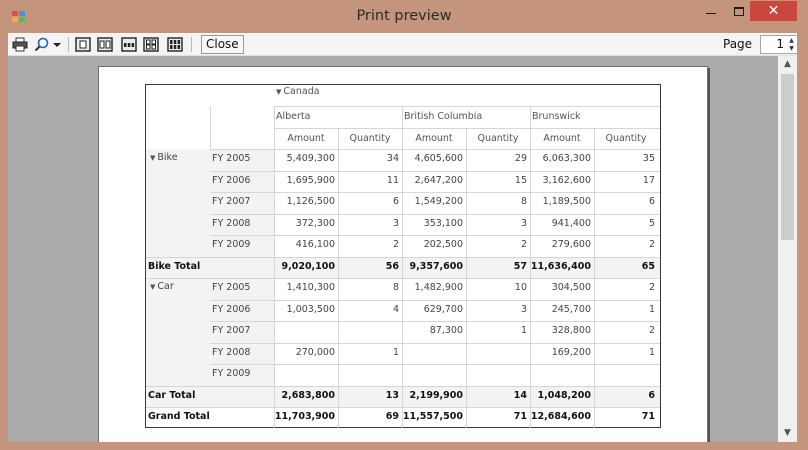 This screenshot has height=450, width=808. I want to click on six-pages-button, so click(175, 44).